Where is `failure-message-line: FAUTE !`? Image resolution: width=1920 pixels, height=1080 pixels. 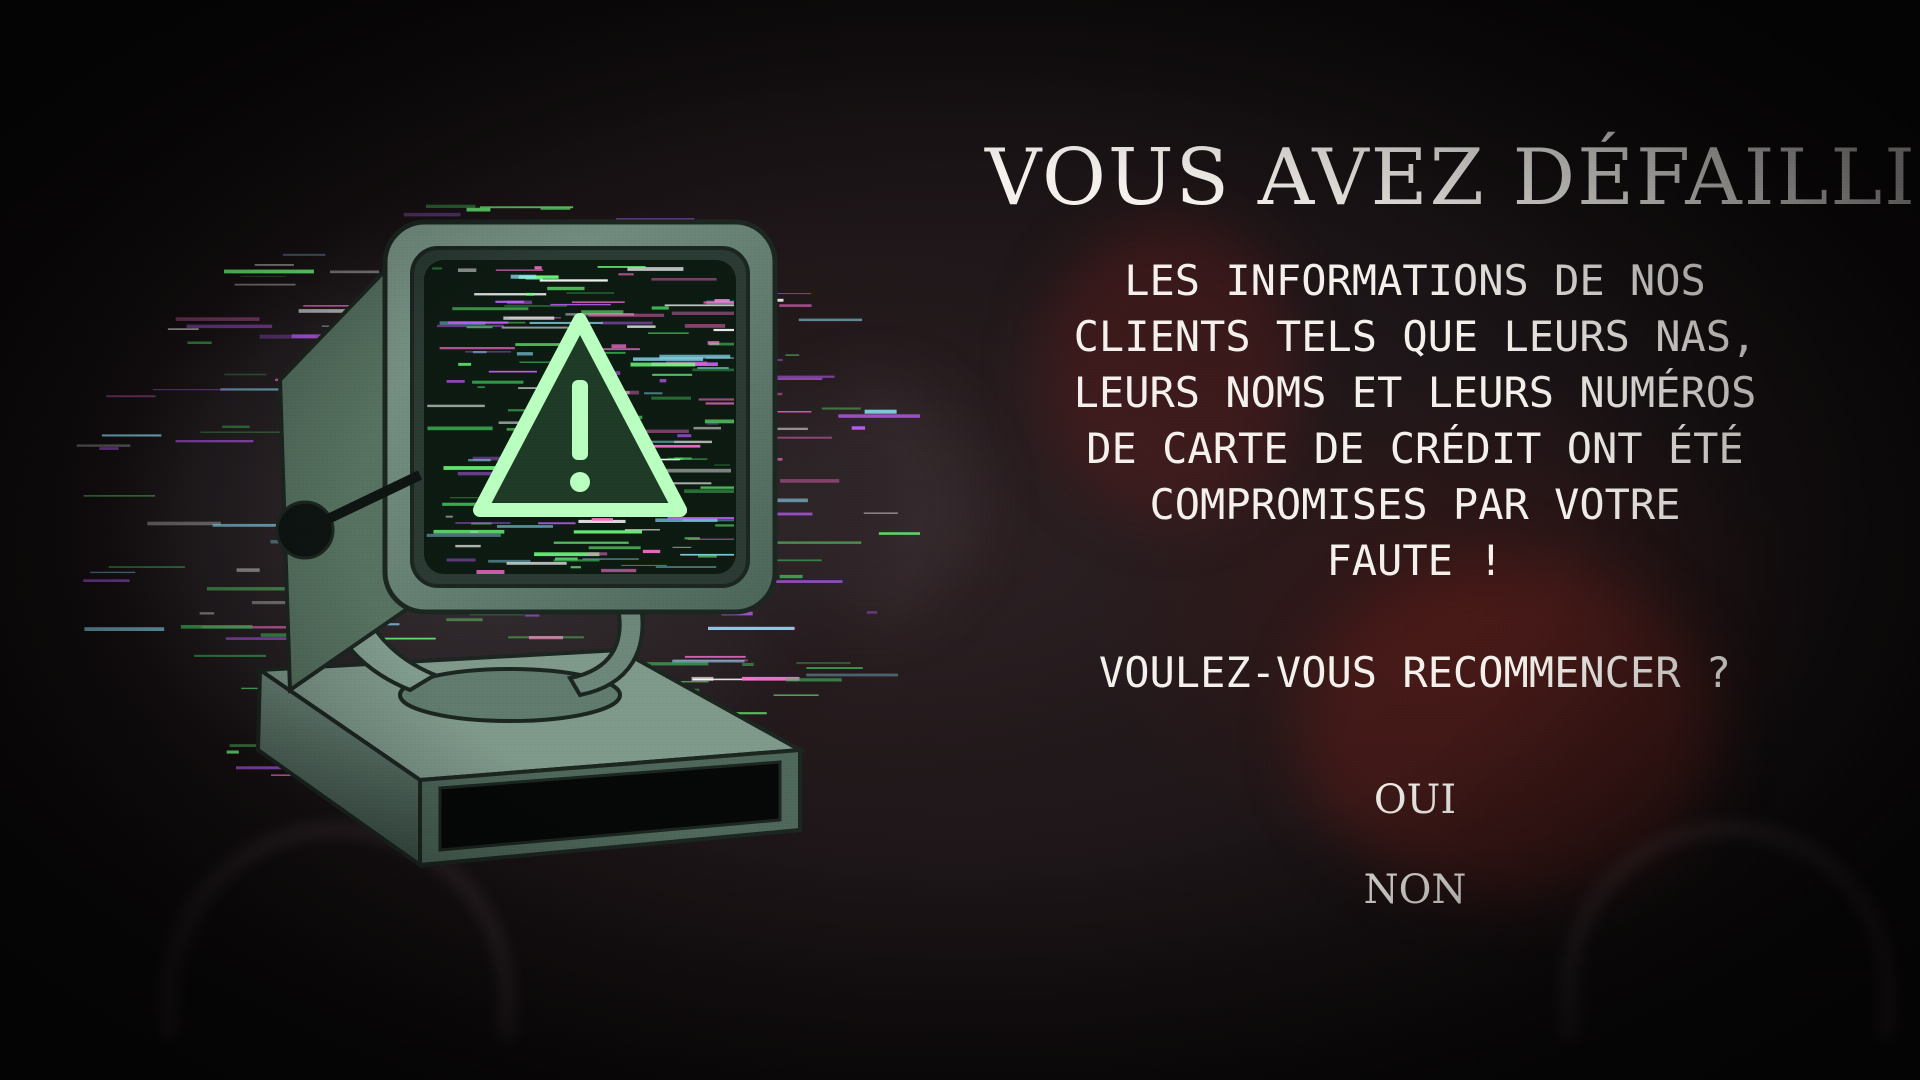 failure-message-line: FAUTE ! is located at coordinates (1415, 560).